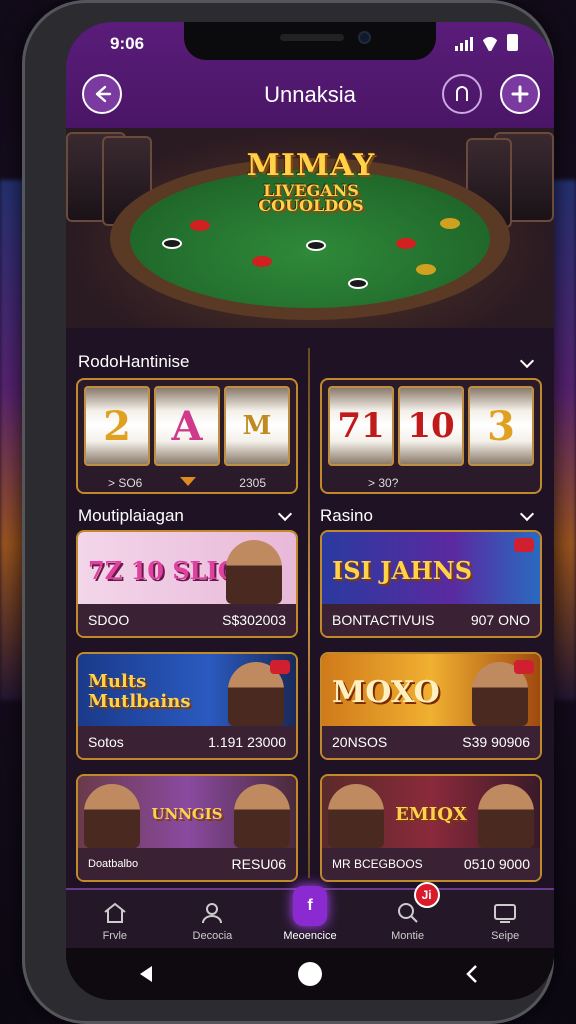 This screenshot has height=1024, width=576. Describe the element at coordinates (113, 864) in the screenshot. I see `game-card-left: Doatbalbo` at that location.